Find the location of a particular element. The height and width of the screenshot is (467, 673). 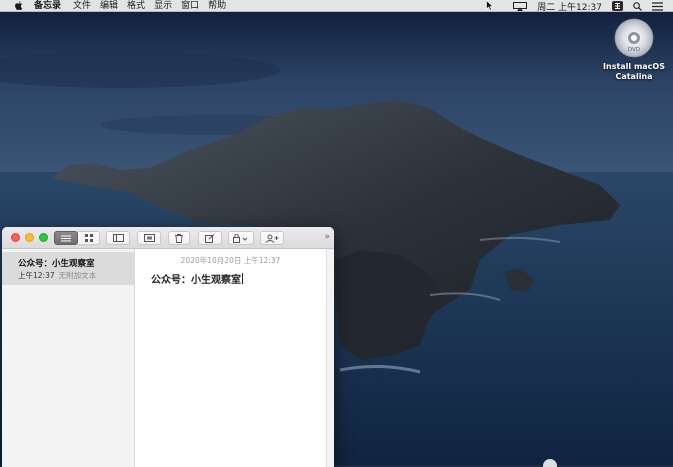

toggle-sidebar-button is located at coordinates (118, 238).